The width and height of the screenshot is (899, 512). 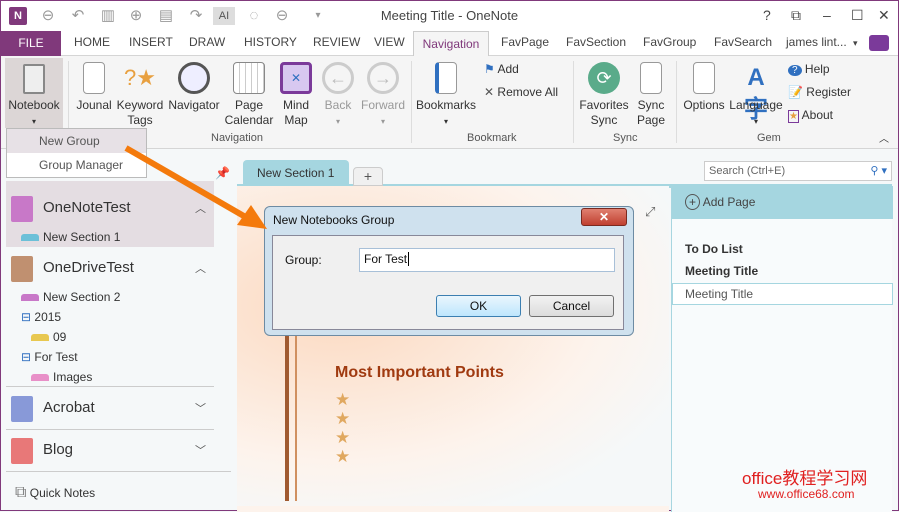 I want to click on tab-draw: DRAW, so click(x=207, y=42).